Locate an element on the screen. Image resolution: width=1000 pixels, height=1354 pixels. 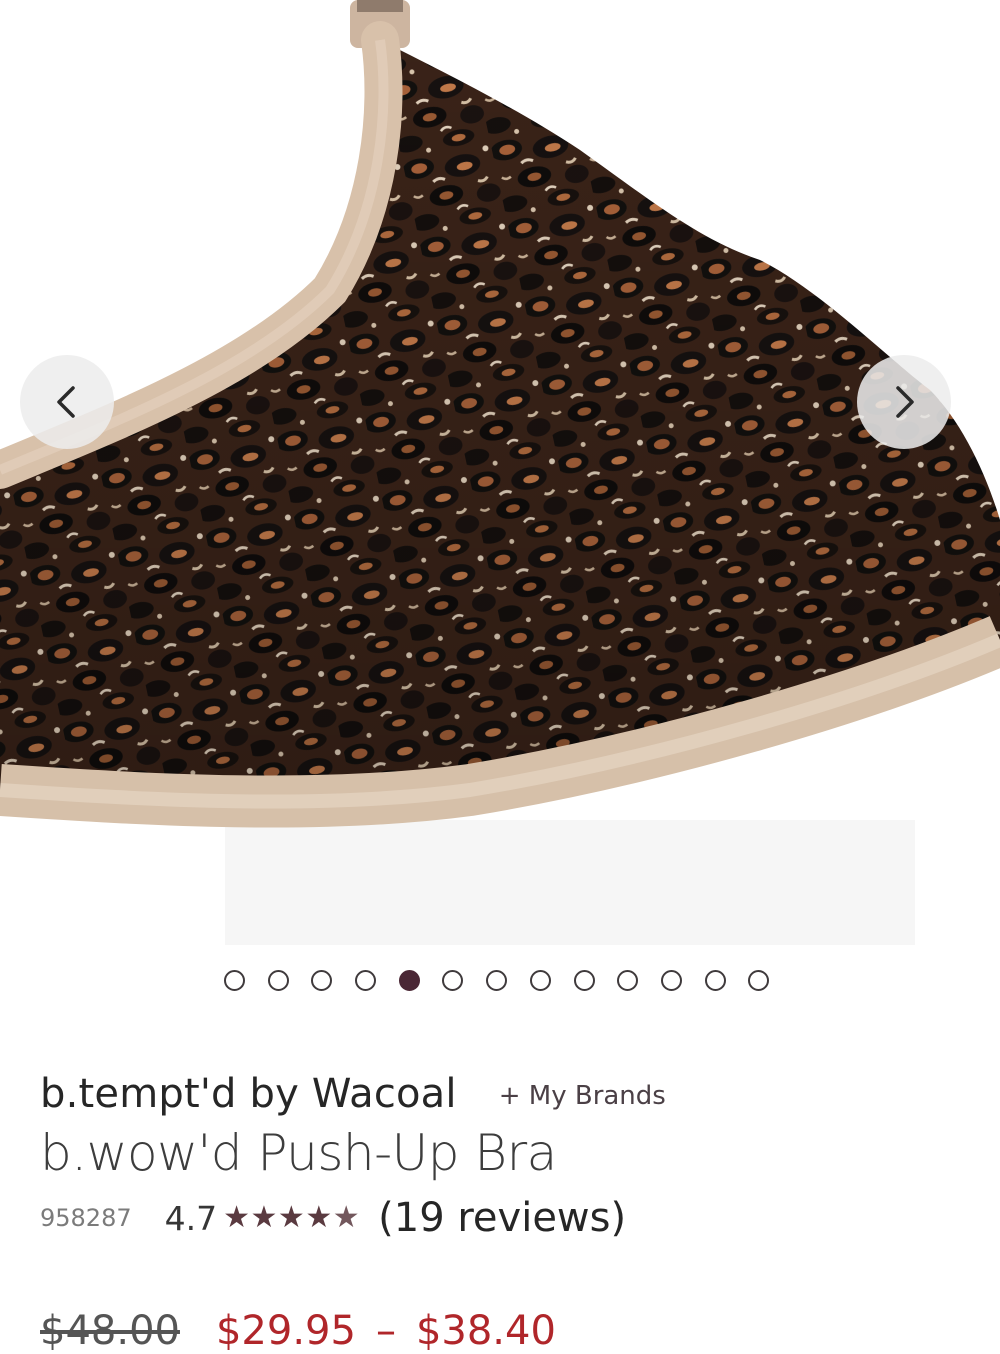
product-title: b.wow'd Push-Up Bra is located at coordinates (298, 1153).